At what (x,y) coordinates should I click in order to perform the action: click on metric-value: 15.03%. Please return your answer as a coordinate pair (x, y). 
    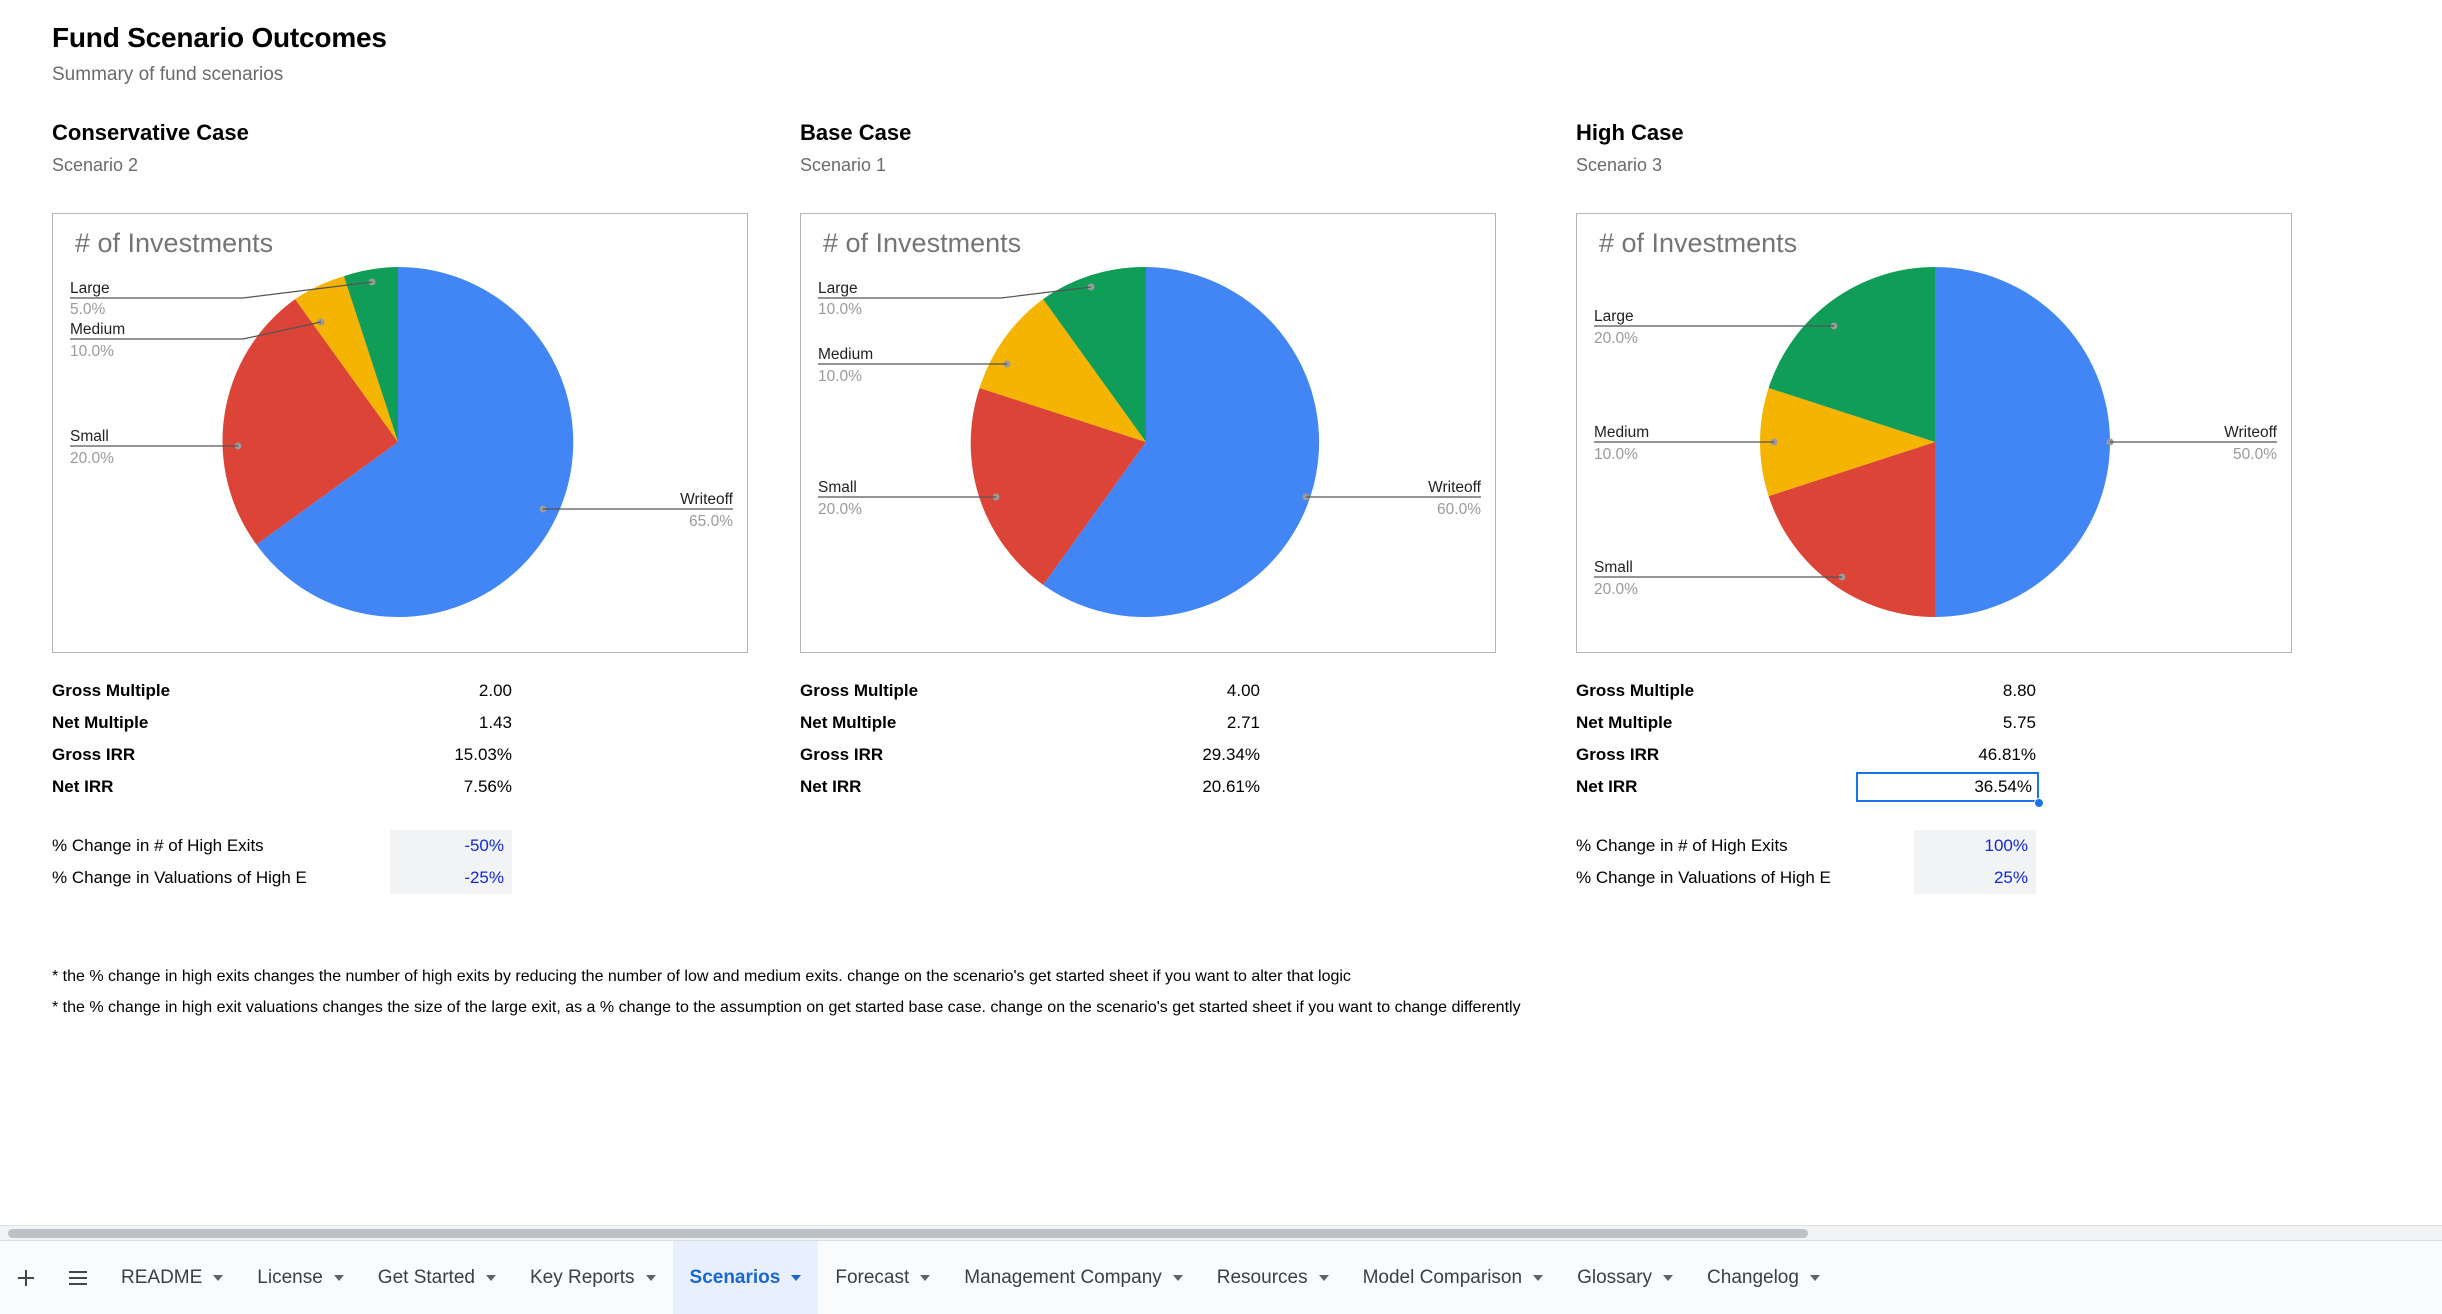
    Looking at the image, I should click on (483, 754).